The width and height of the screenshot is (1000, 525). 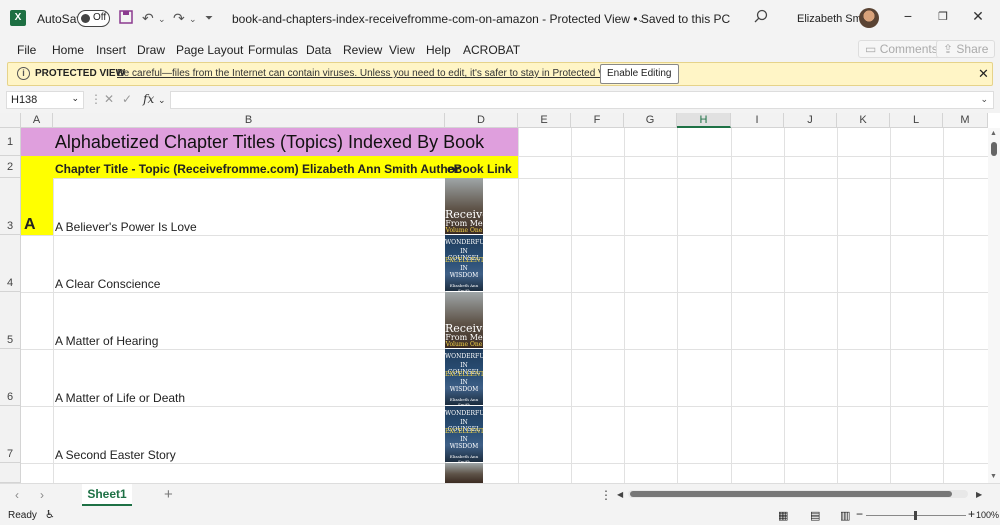 What do you see at coordinates (815, 515) in the screenshot?
I see `page-layout-view-icon: ▤` at bounding box center [815, 515].